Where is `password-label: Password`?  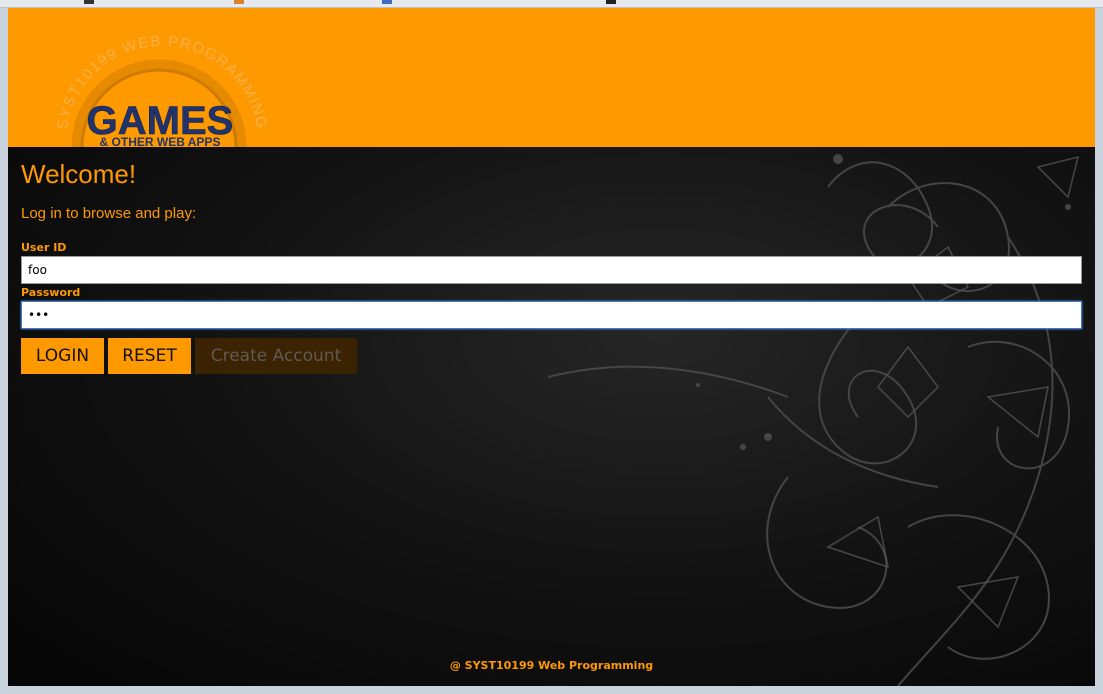
password-label: Password is located at coordinates (51, 292).